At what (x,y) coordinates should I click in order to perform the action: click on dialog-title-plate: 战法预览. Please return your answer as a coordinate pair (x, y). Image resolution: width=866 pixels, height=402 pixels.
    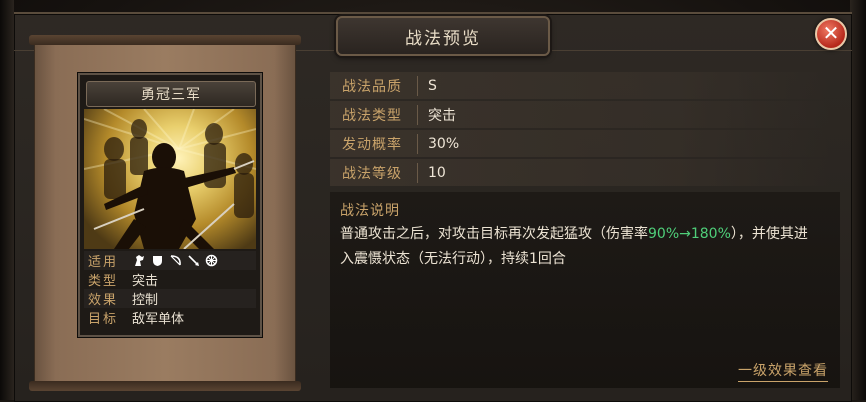
    Looking at the image, I should click on (443, 36).